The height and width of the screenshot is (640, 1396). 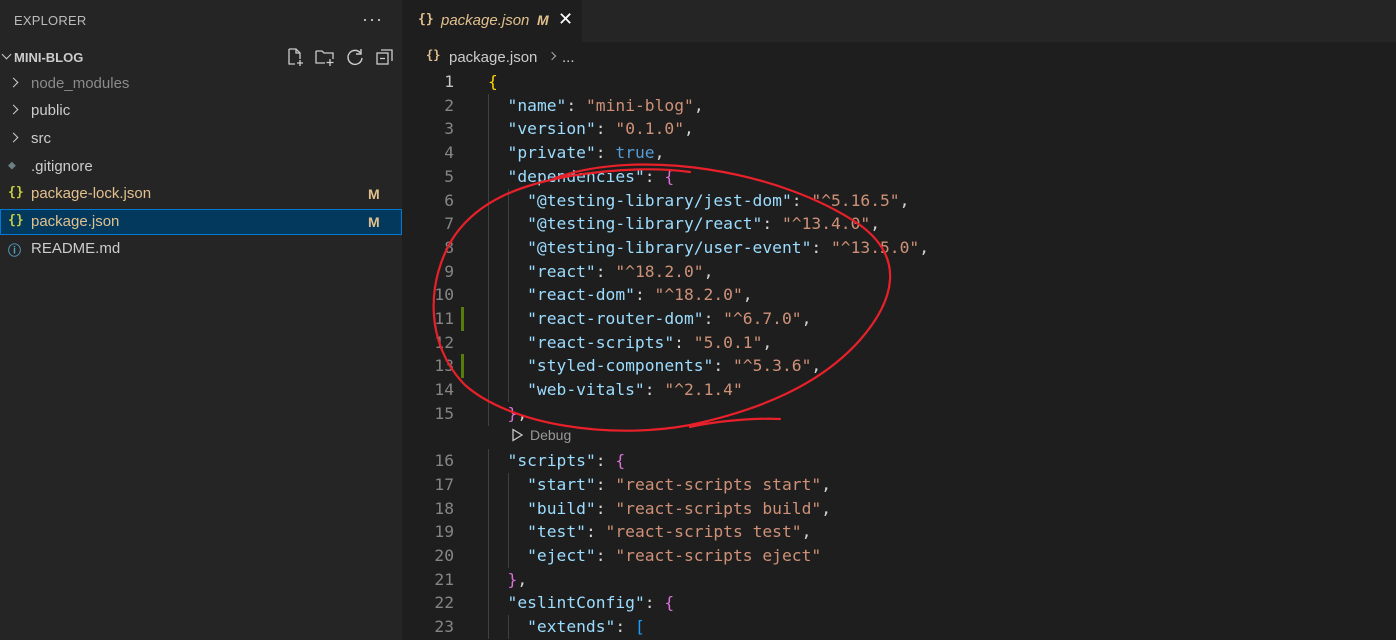 What do you see at coordinates (586, 152) in the screenshot?
I see `line-text: "private": true,` at bounding box center [586, 152].